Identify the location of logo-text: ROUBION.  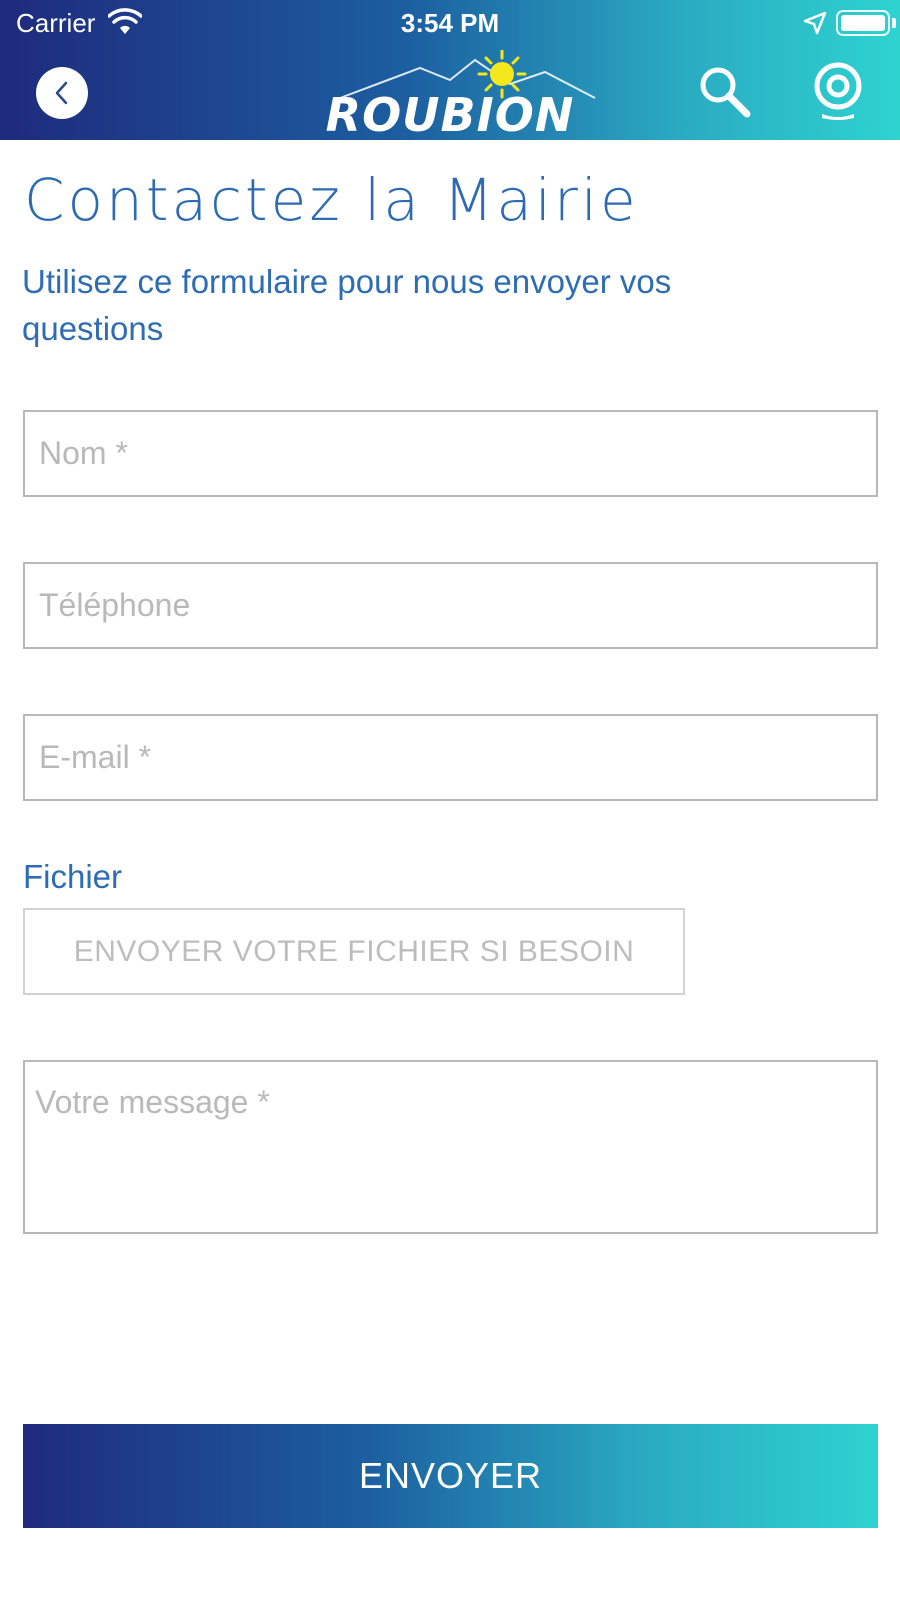
(450, 115).